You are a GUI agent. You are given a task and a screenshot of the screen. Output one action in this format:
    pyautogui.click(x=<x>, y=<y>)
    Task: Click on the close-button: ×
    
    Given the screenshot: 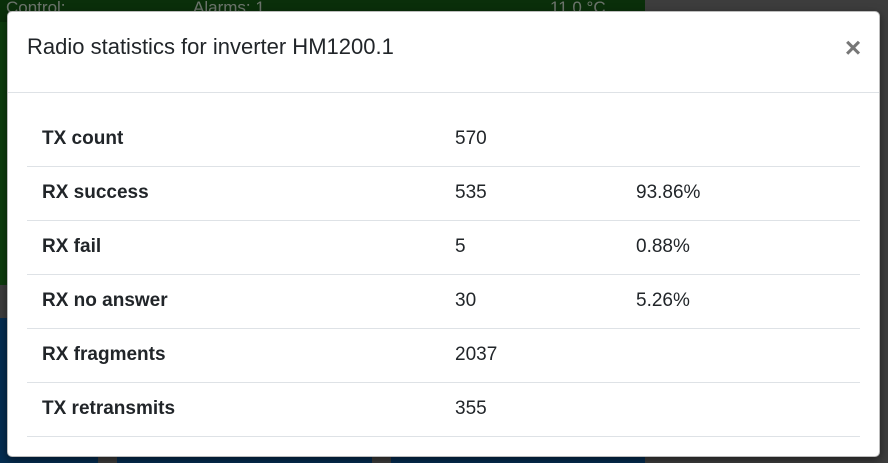 What is the action you would take?
    pyautogui.click(x=853, y=48)
    